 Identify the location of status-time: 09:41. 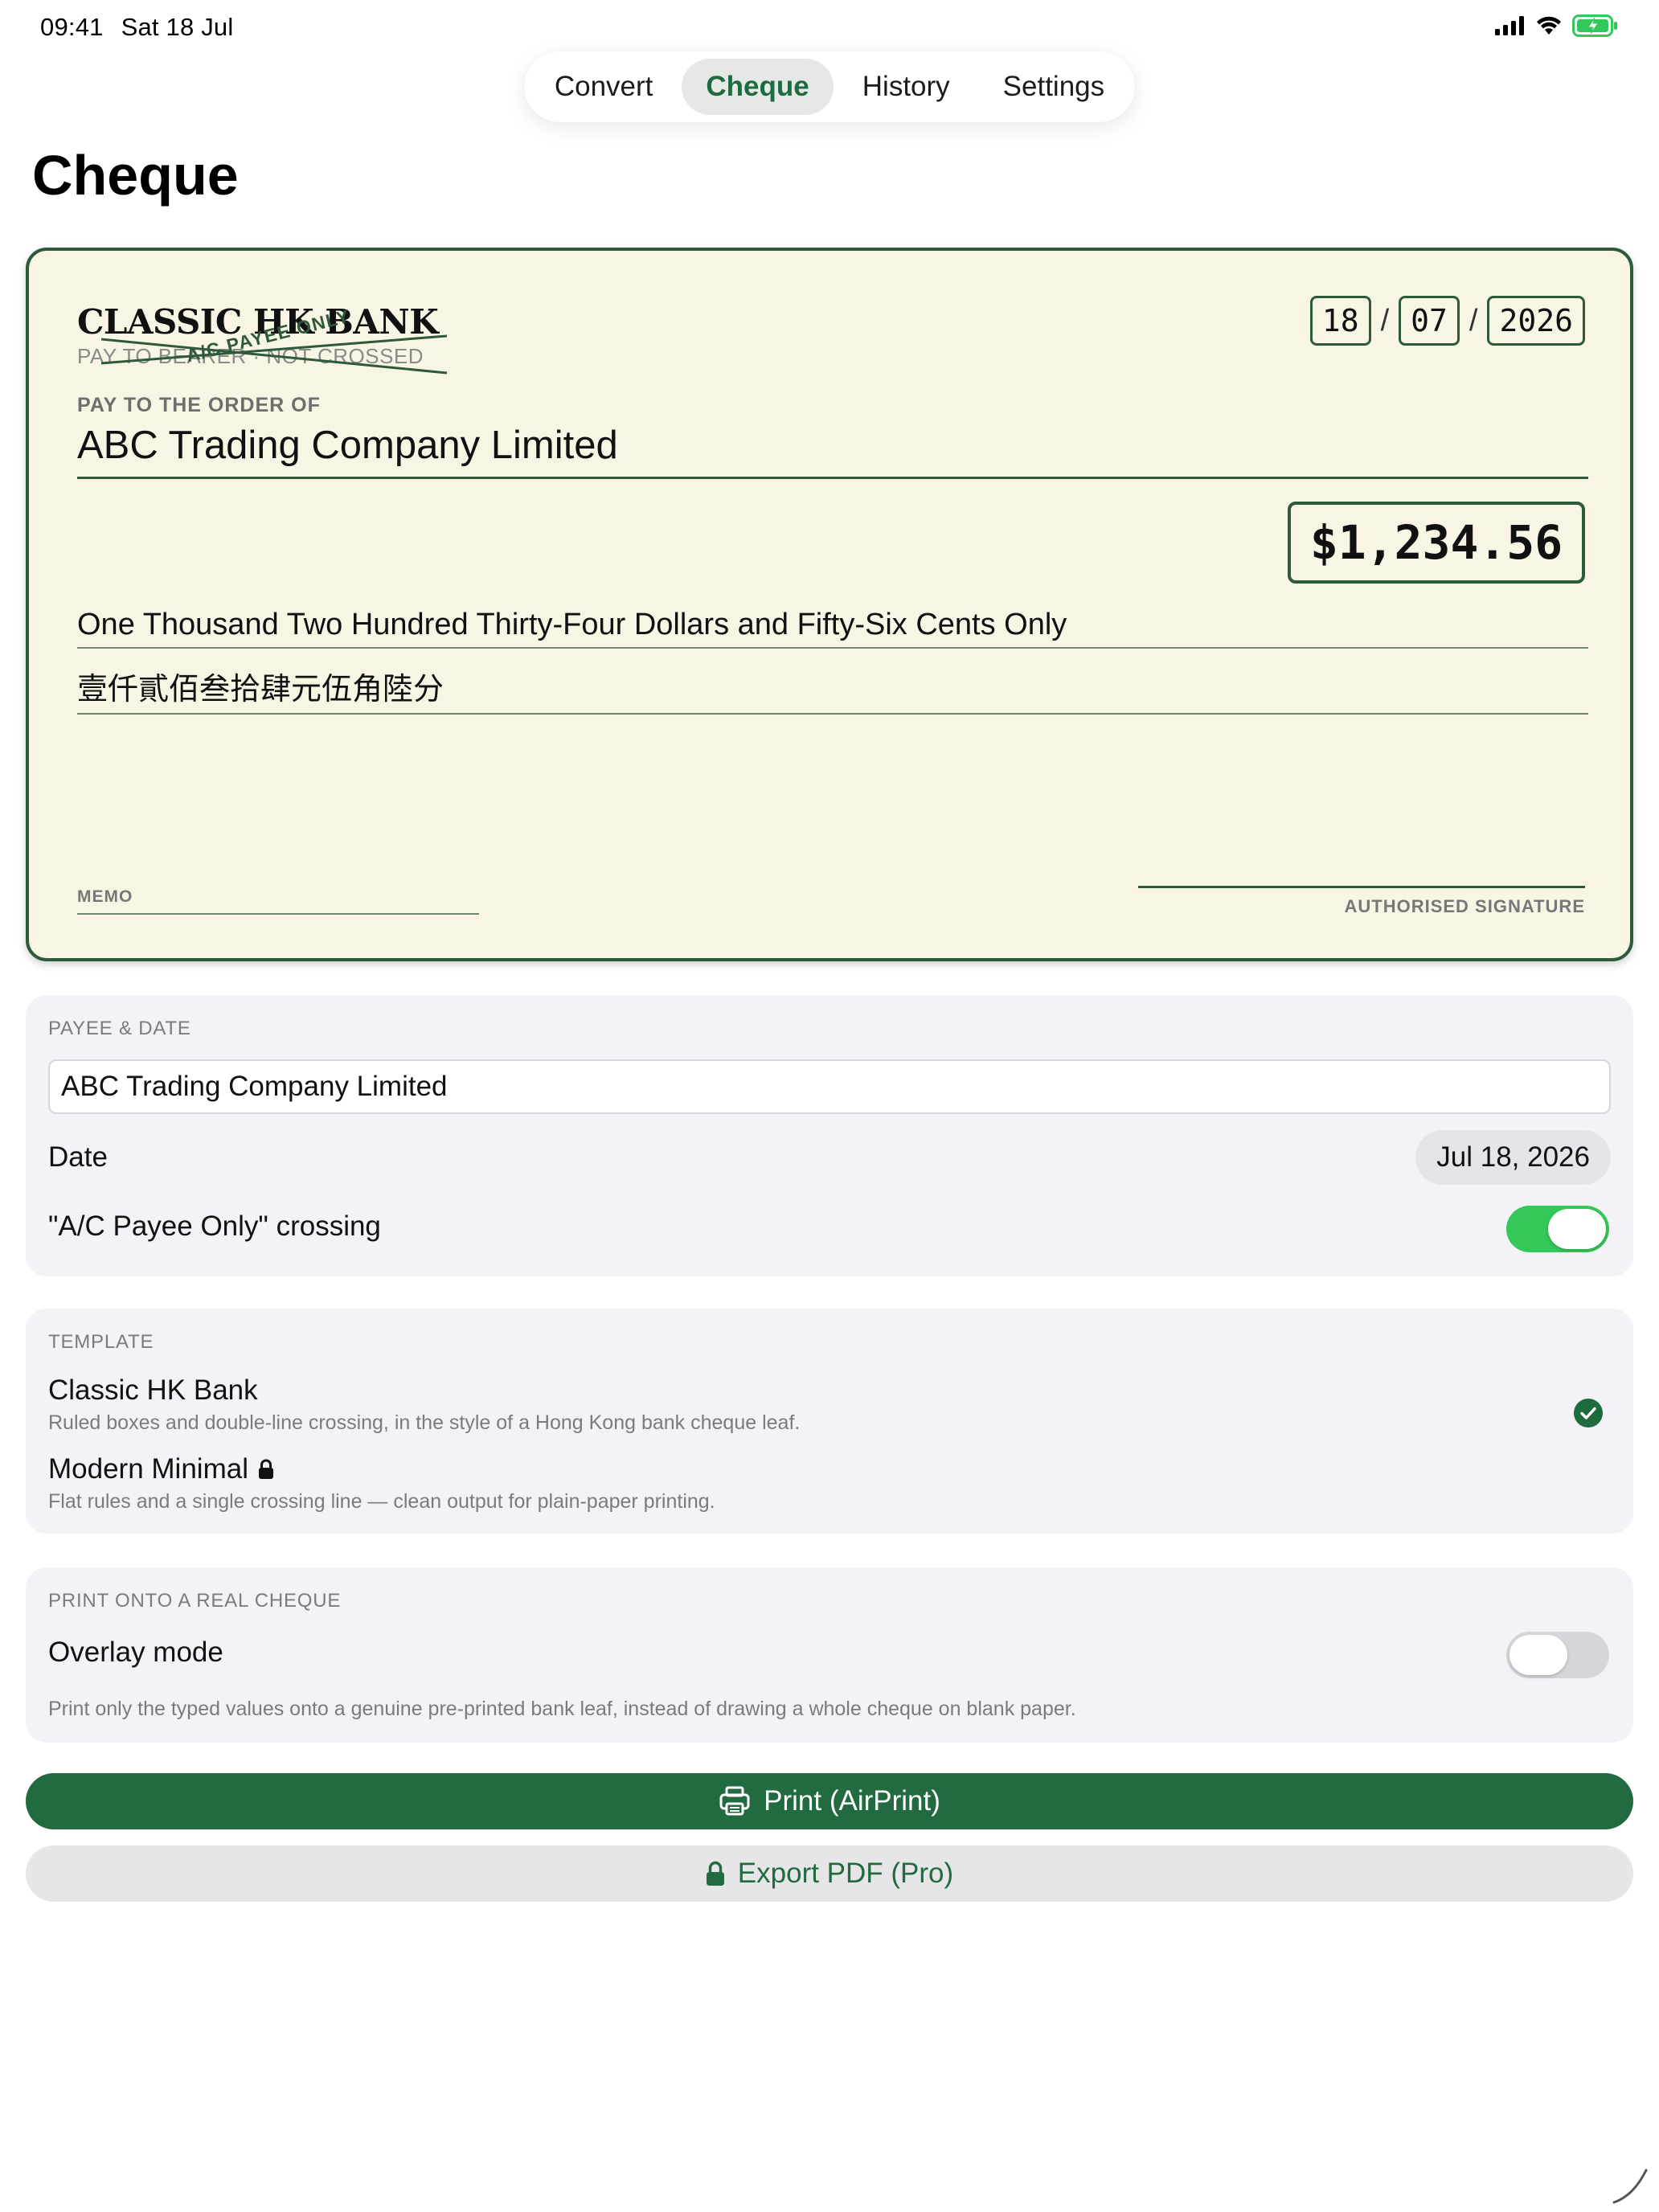
(72, 27).